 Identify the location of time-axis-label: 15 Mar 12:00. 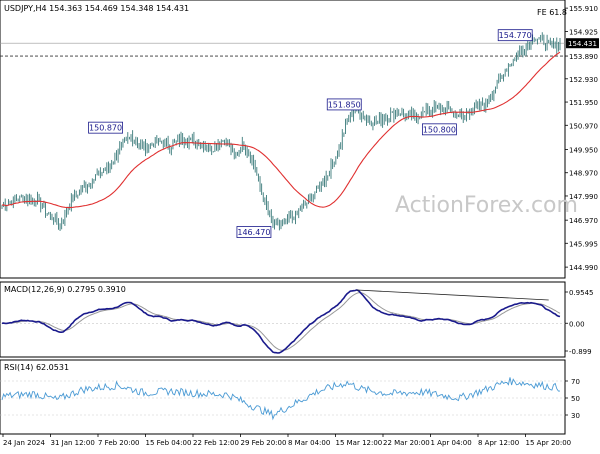
(359, 443).